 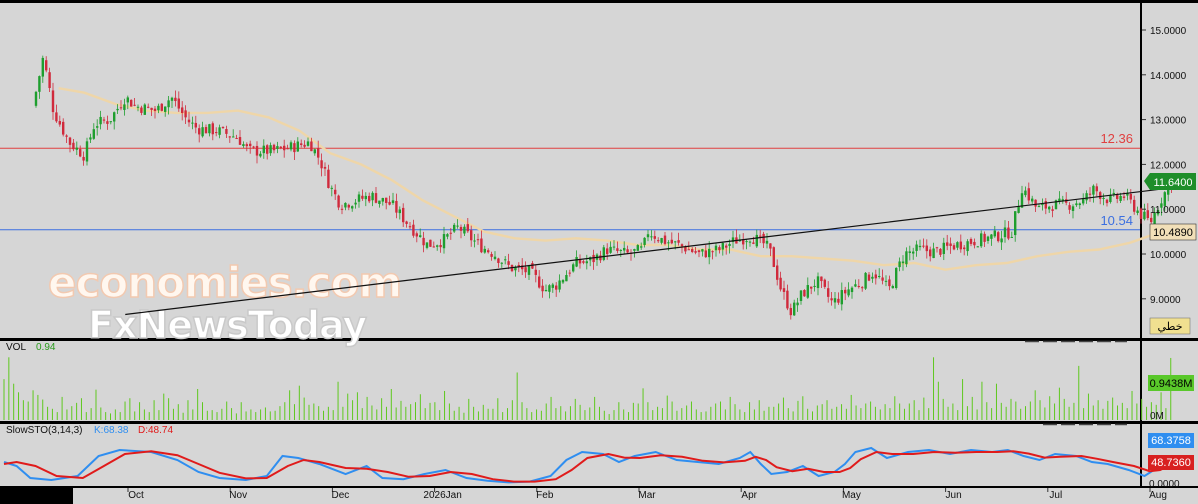 I want to click on volume-indicator-label: VOL, so click(x=16, y=347).